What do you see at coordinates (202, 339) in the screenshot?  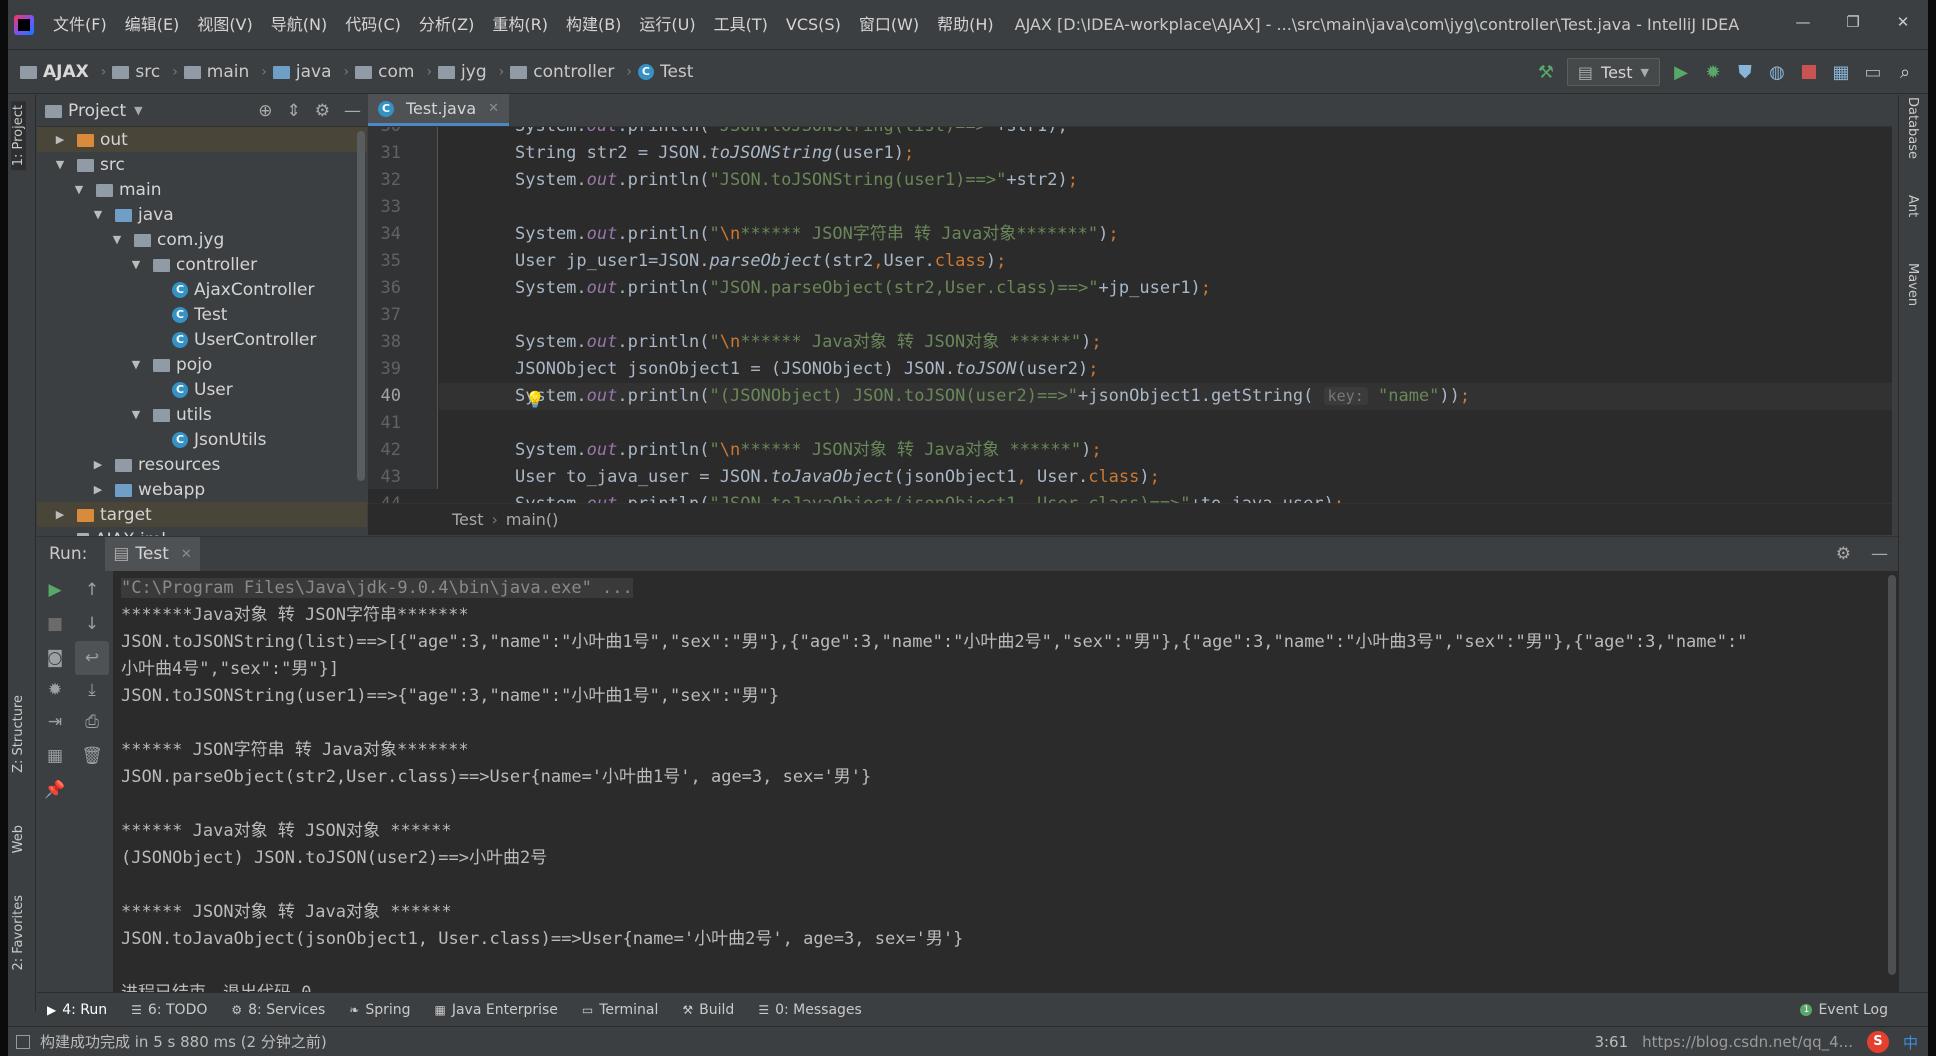 I see `tree-item: C UserController` at bounding box center [202, 339].